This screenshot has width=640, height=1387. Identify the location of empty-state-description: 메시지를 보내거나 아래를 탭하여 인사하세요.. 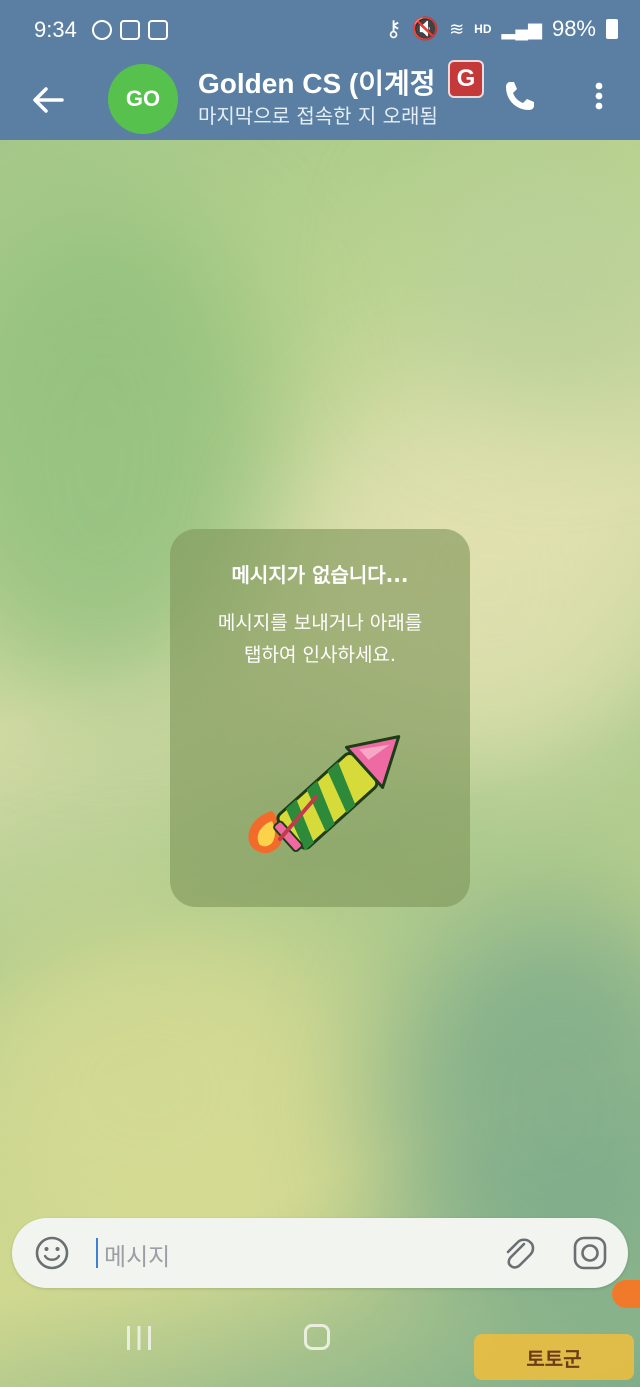
(320, 639).